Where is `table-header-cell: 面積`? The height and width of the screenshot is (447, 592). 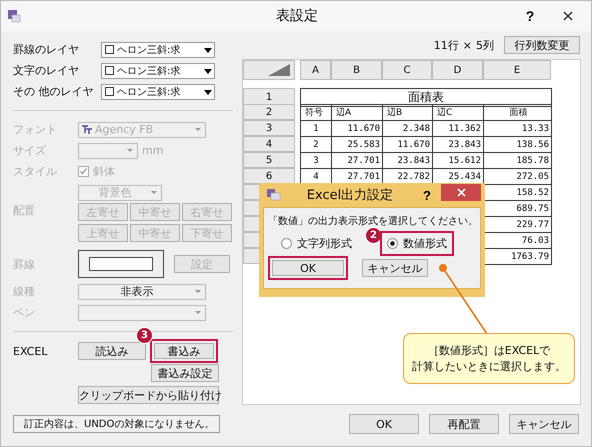 table-header-cell: 面積 is located at coordinates (517, 112).